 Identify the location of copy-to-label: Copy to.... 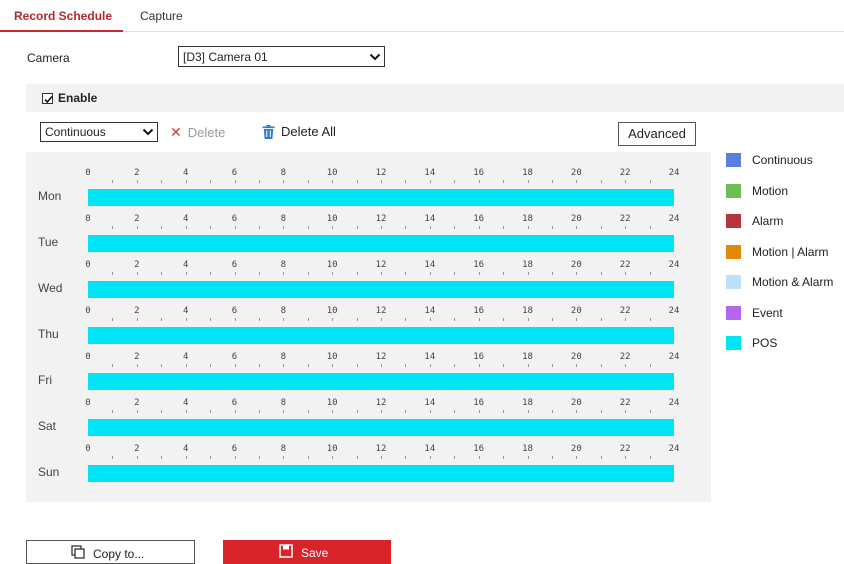
(119, 554).